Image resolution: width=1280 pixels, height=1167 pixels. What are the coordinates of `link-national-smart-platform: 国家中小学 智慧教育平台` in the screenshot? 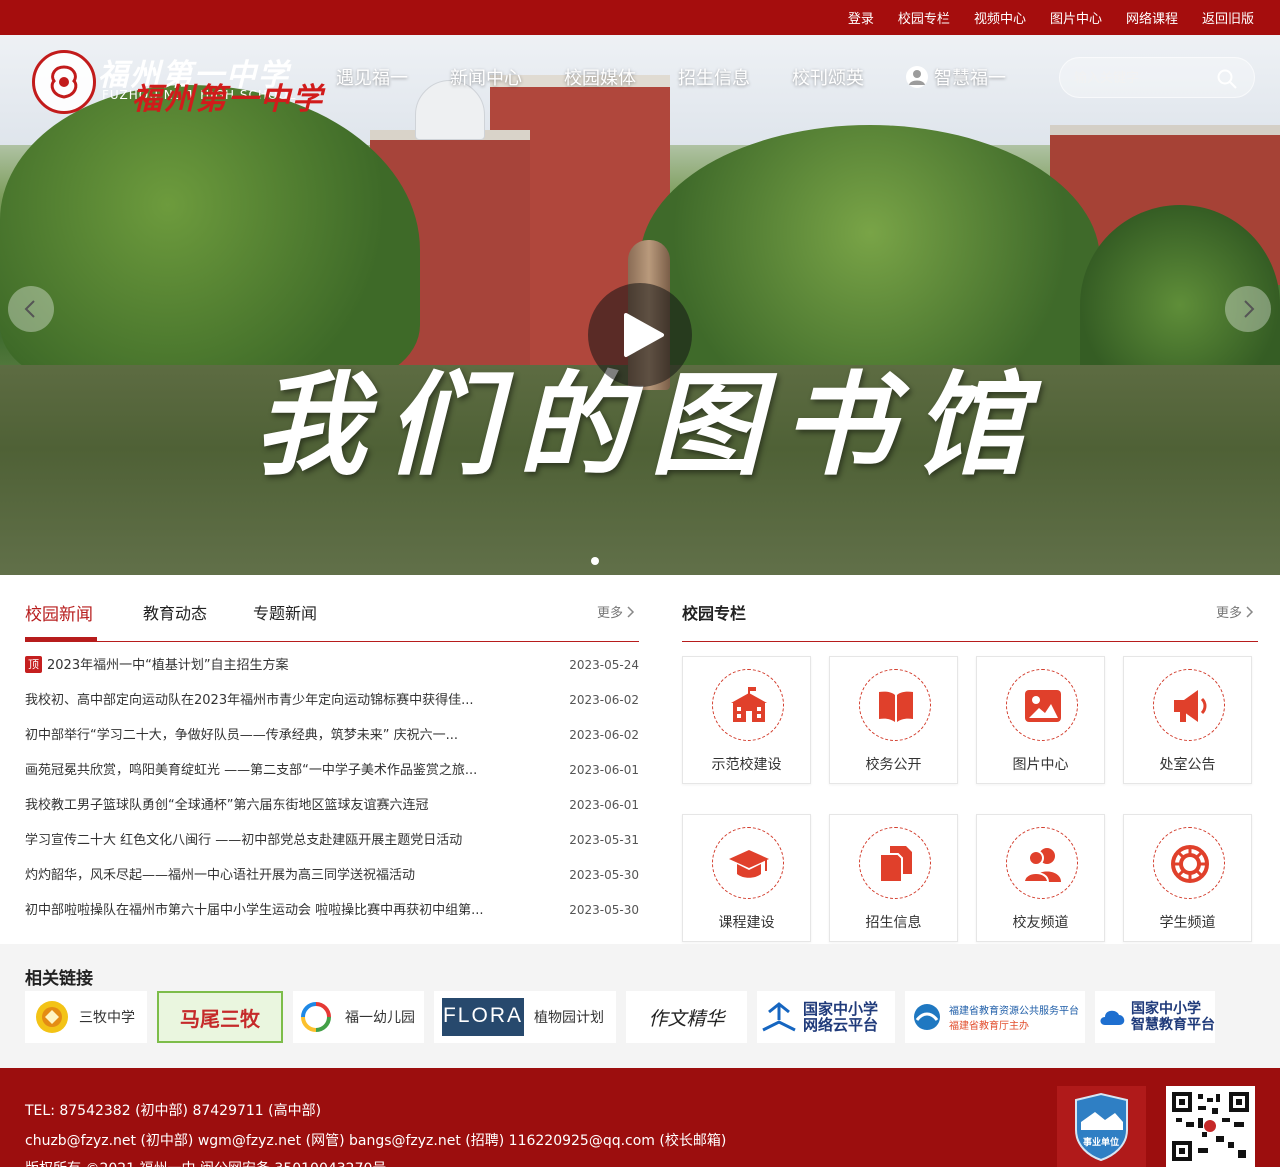 It's located at (1155, 1017).